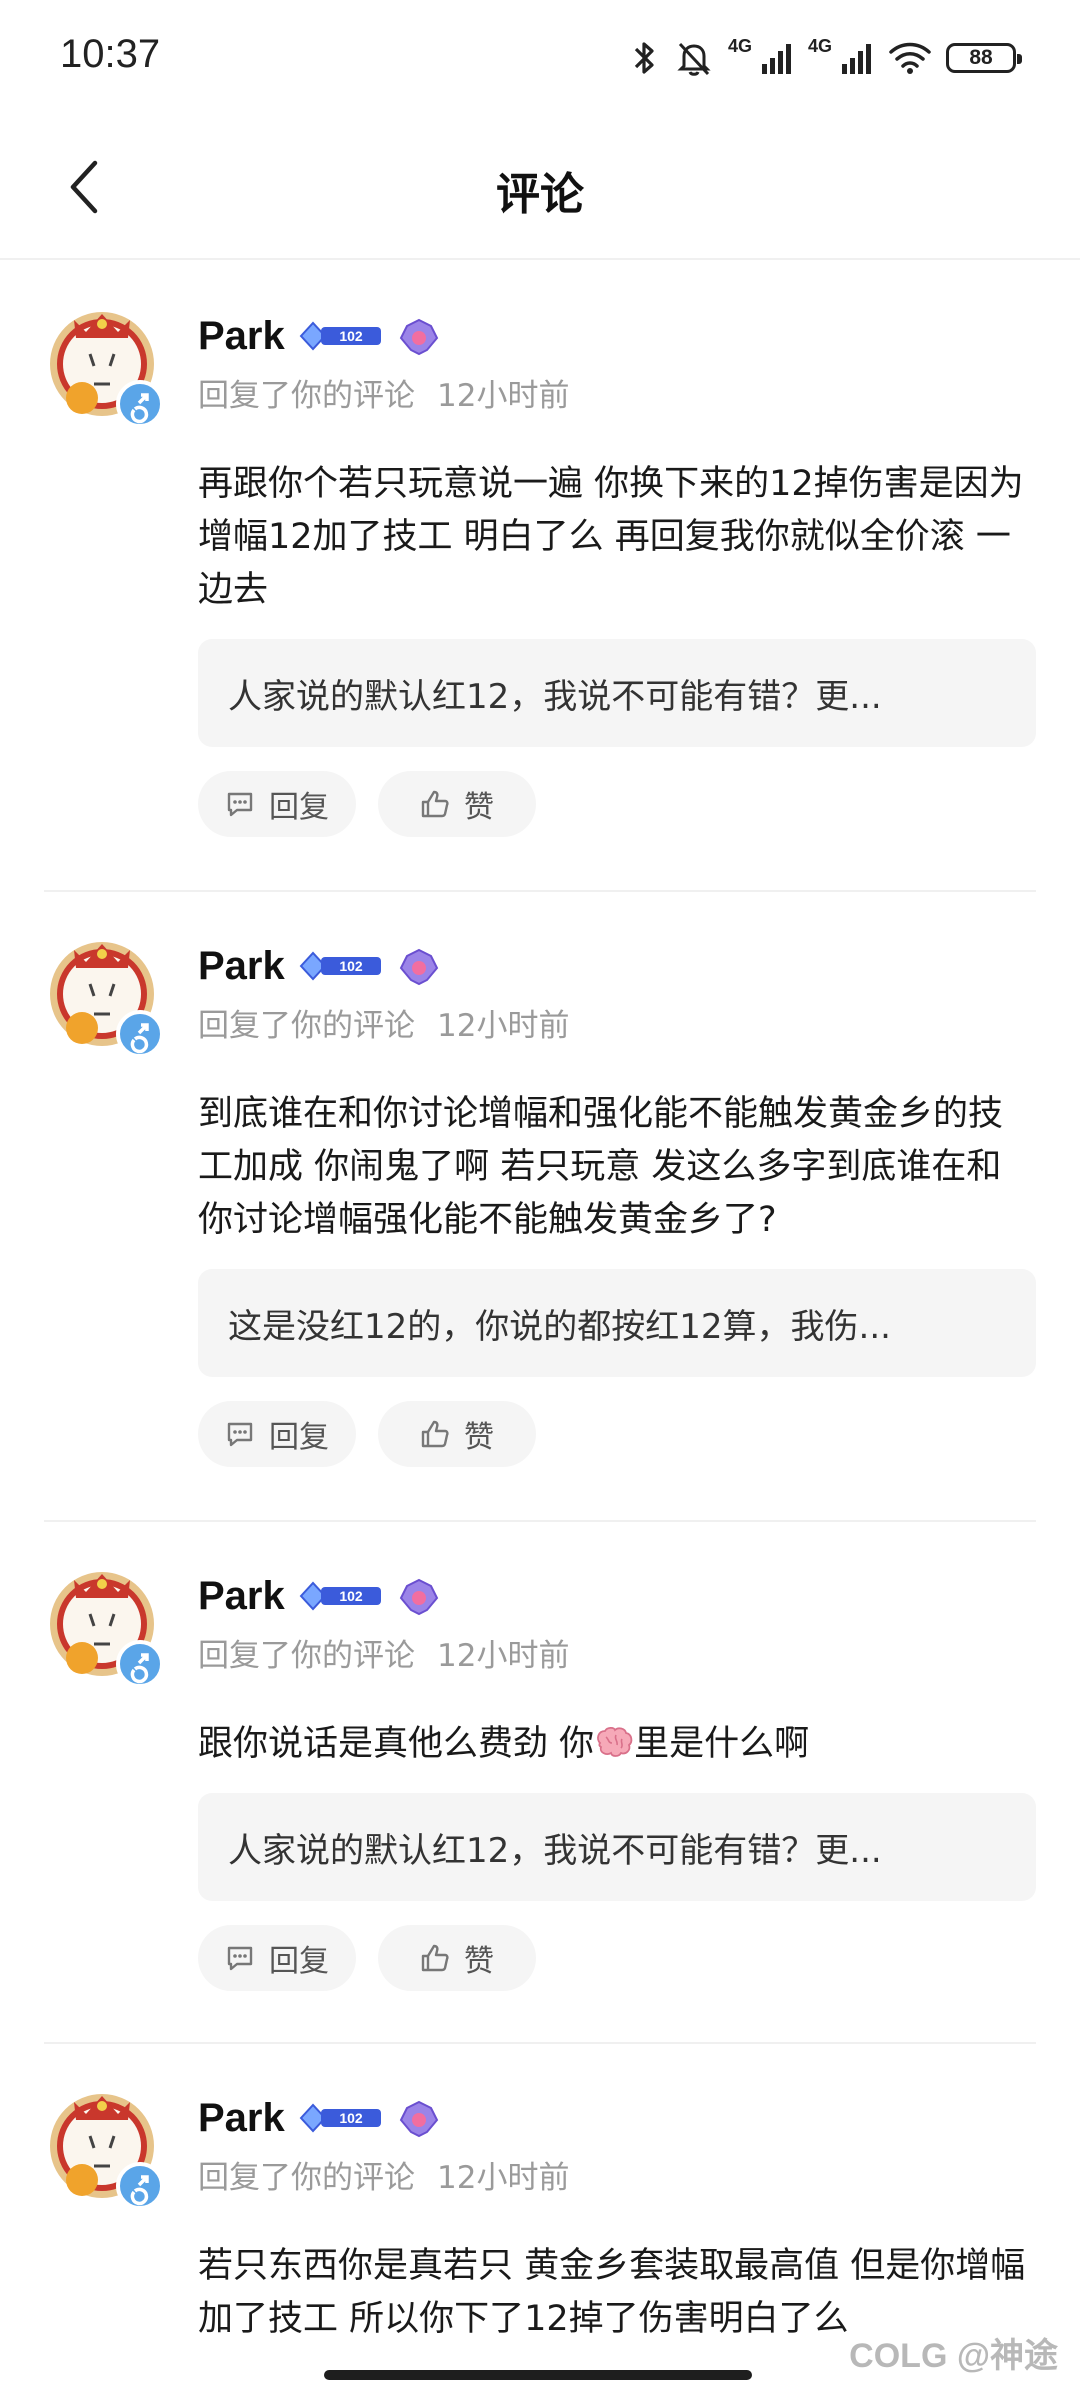 The width and height of the screenshot is (1080, 2400). What do you see at coordinates (953, 2356) in the screenshot?
I see `watermark: COLG @神途` at bounding box center [953, 2356].